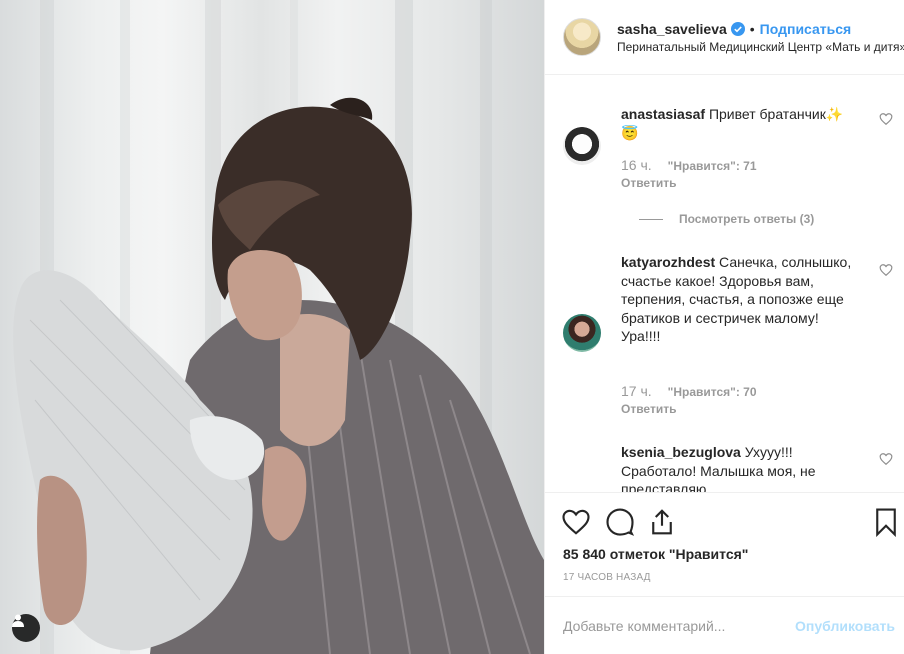 This screenshot has width=904, height=654. I want to click on publish-button: Опубликовать, so click(845, 626).